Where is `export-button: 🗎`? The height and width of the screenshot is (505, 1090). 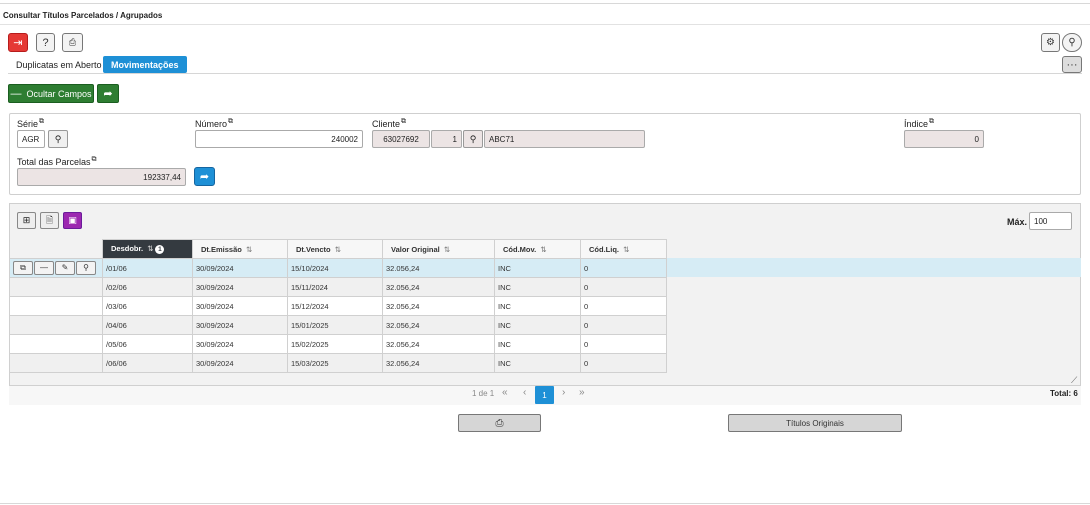 export-button: 🗎 is located at coordinates (49, 220).